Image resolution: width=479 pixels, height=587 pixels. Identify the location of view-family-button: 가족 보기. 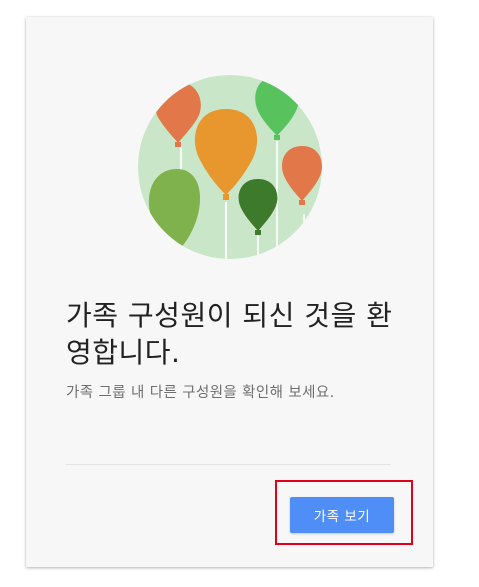
(342, 515).